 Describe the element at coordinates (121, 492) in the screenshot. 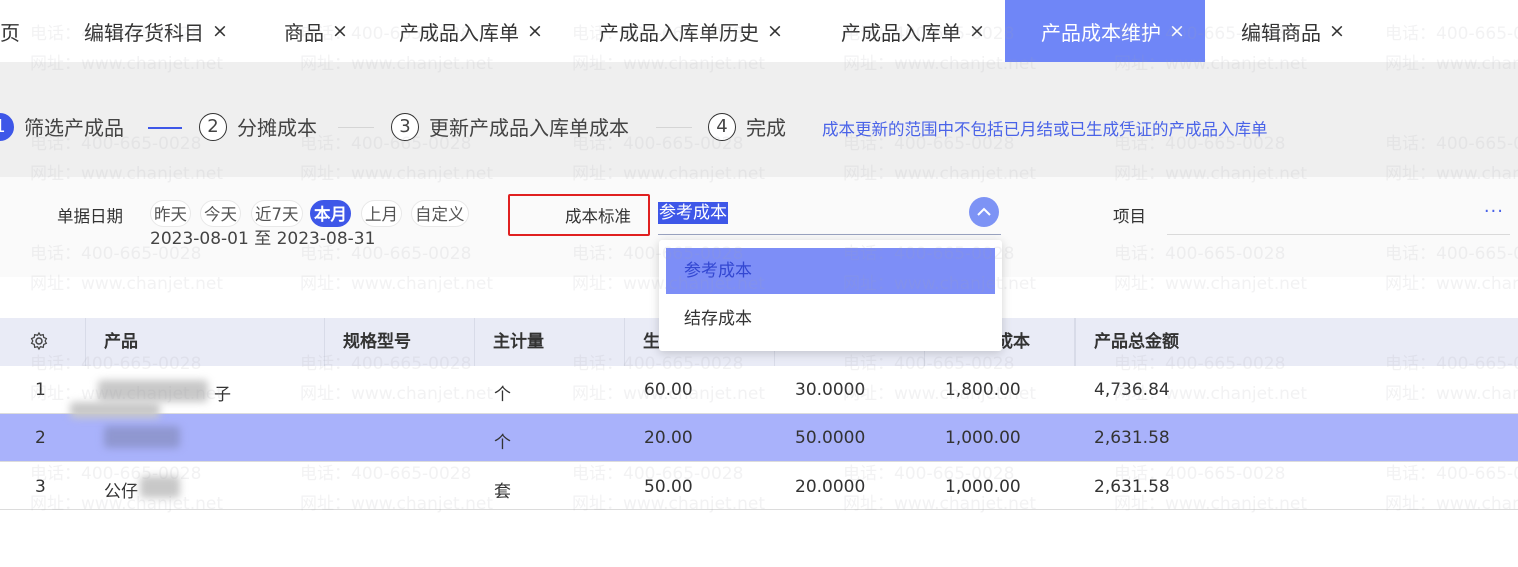

I see `product-name: 公仔` at that location.